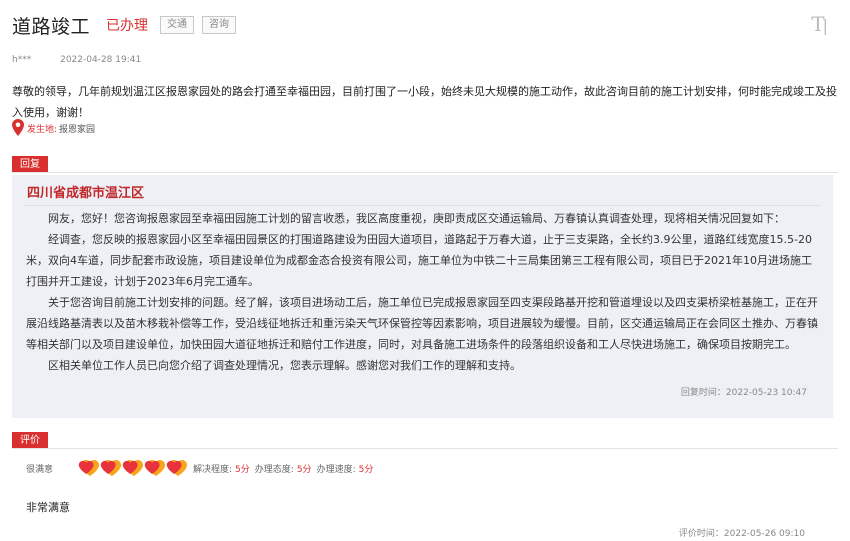 This screenshot has width=850, height=541. What do you see at coordinates (422, 205) in the screenshot?
I see `reply-separator` at bounding box center [422, 205].